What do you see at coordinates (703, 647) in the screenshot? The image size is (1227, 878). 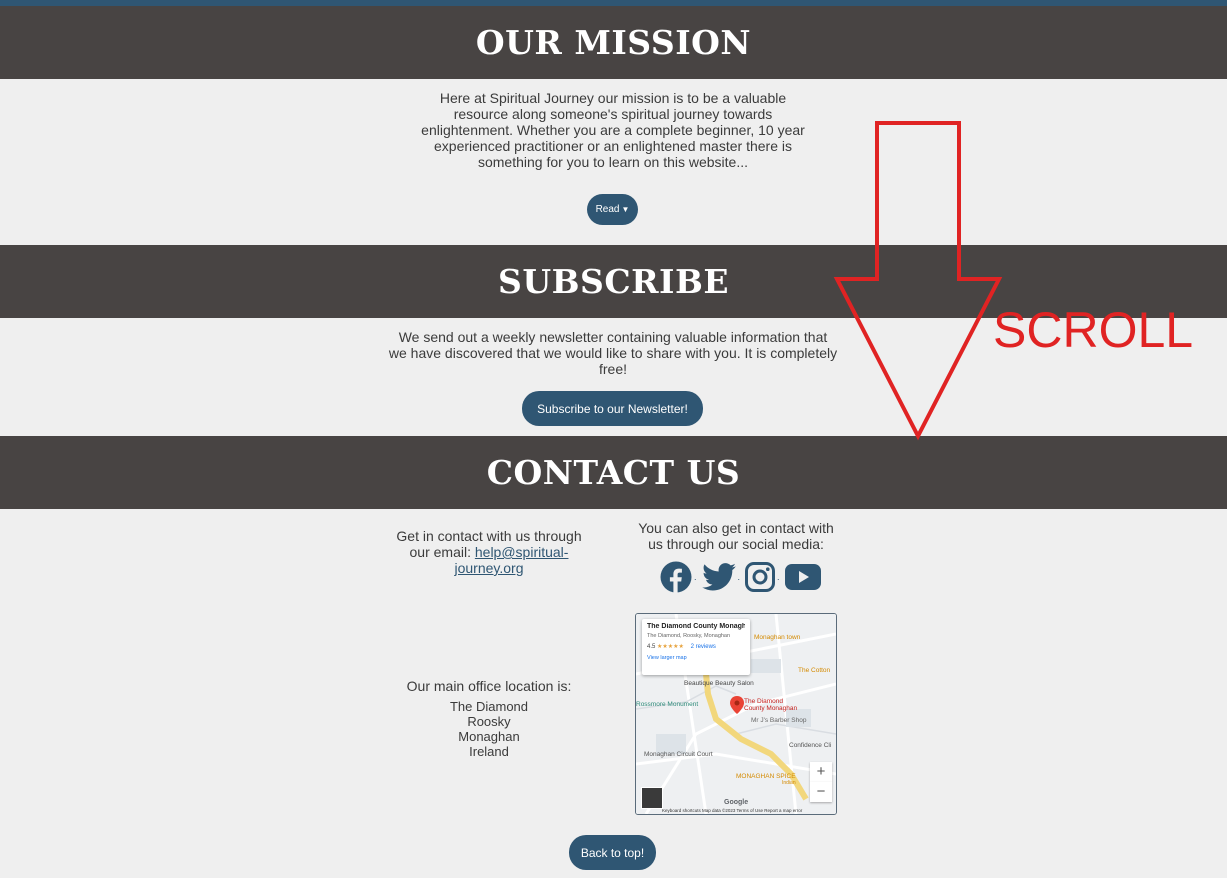 I see `reviews-link: 2 reviews` at bounding box center [703, 647].